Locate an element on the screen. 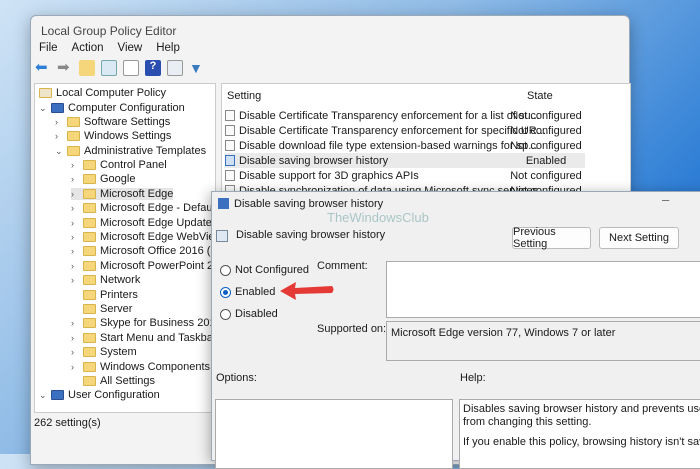 Image resolution: width=700 pixels, height=469 pixels. computer-icon is located at coordinates (57, 108).